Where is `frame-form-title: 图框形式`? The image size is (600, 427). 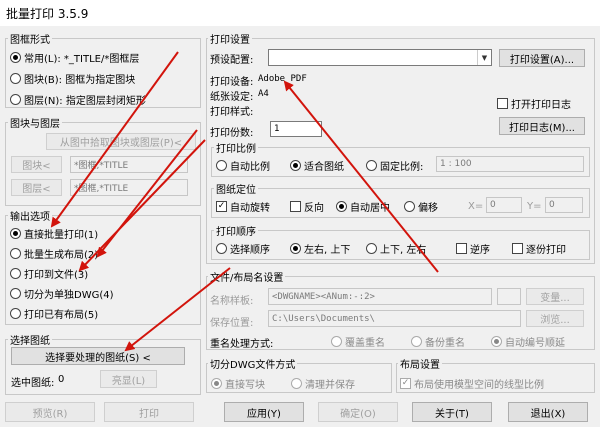 frame-form-title: 图框形式 is located at coordinates (30, 38).